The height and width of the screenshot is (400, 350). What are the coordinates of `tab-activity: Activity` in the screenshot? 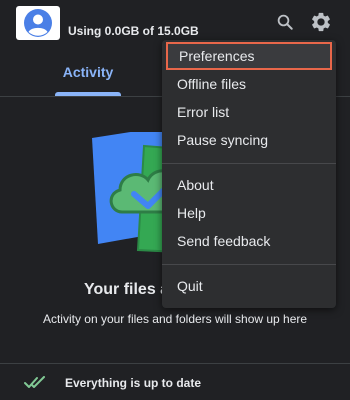 It's located at (88, 72).